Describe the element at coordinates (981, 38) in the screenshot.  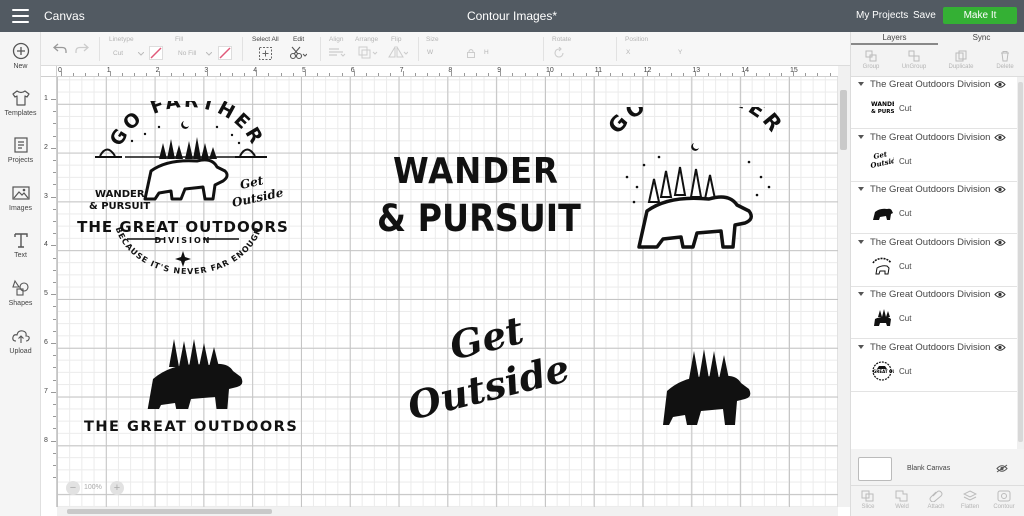
I see `tab-sync: Sync` at that location.